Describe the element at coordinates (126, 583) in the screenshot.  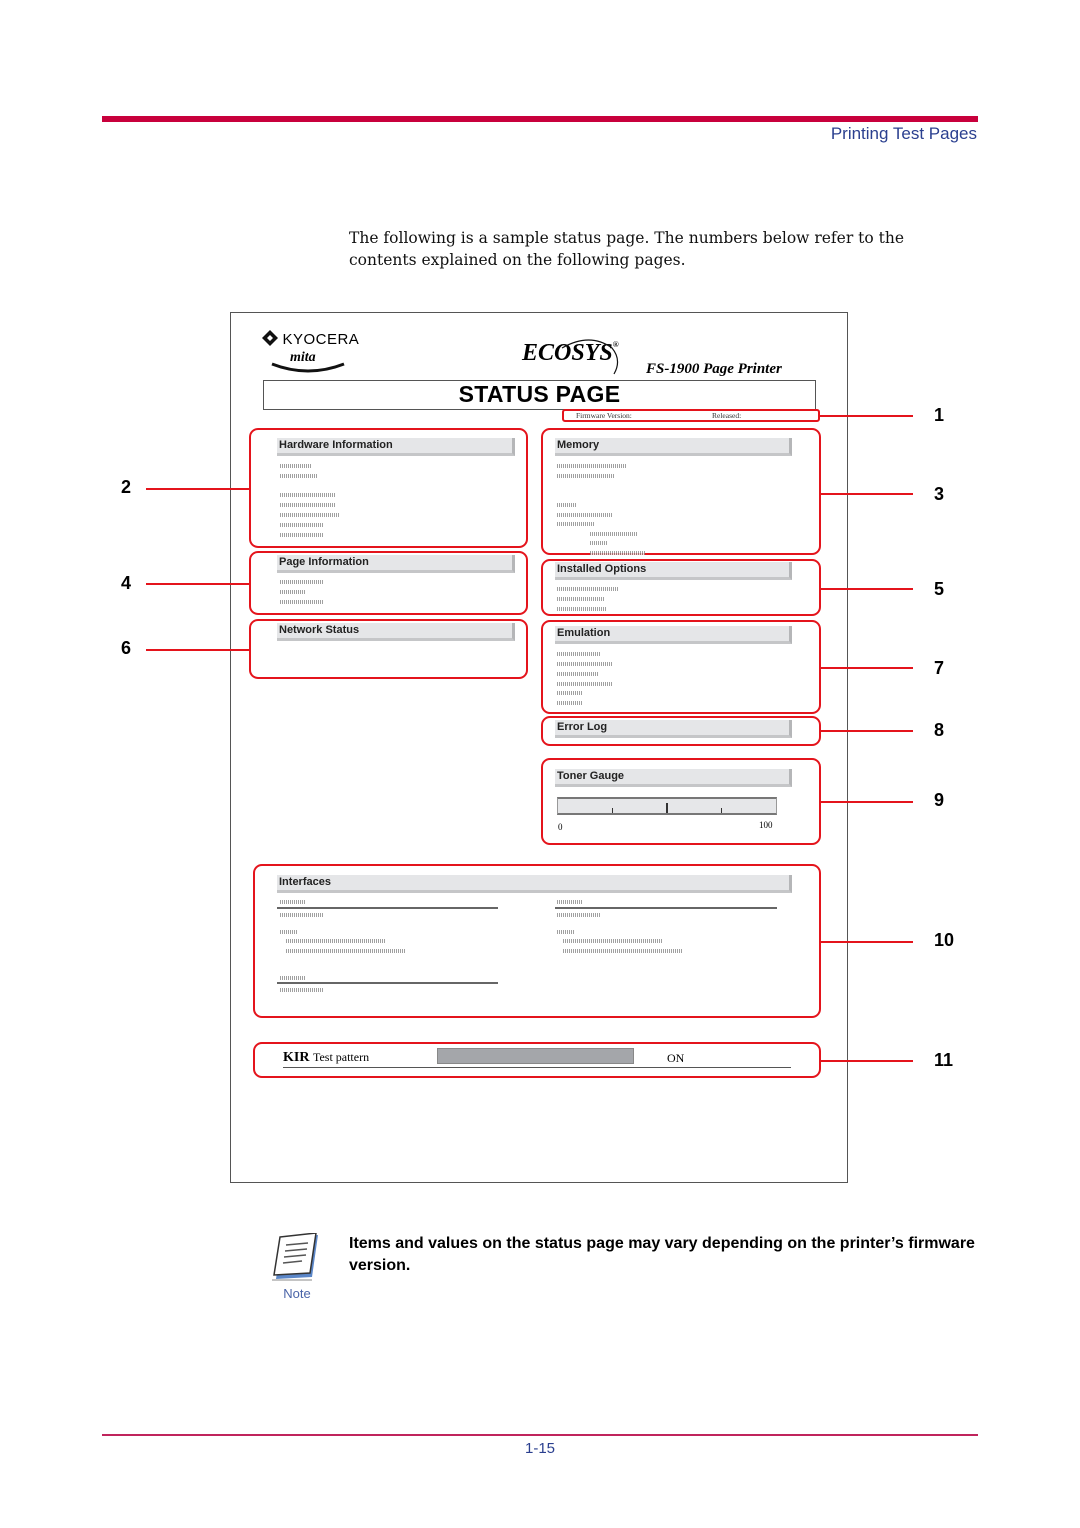
I see `callout-number-4: 4` at that location.